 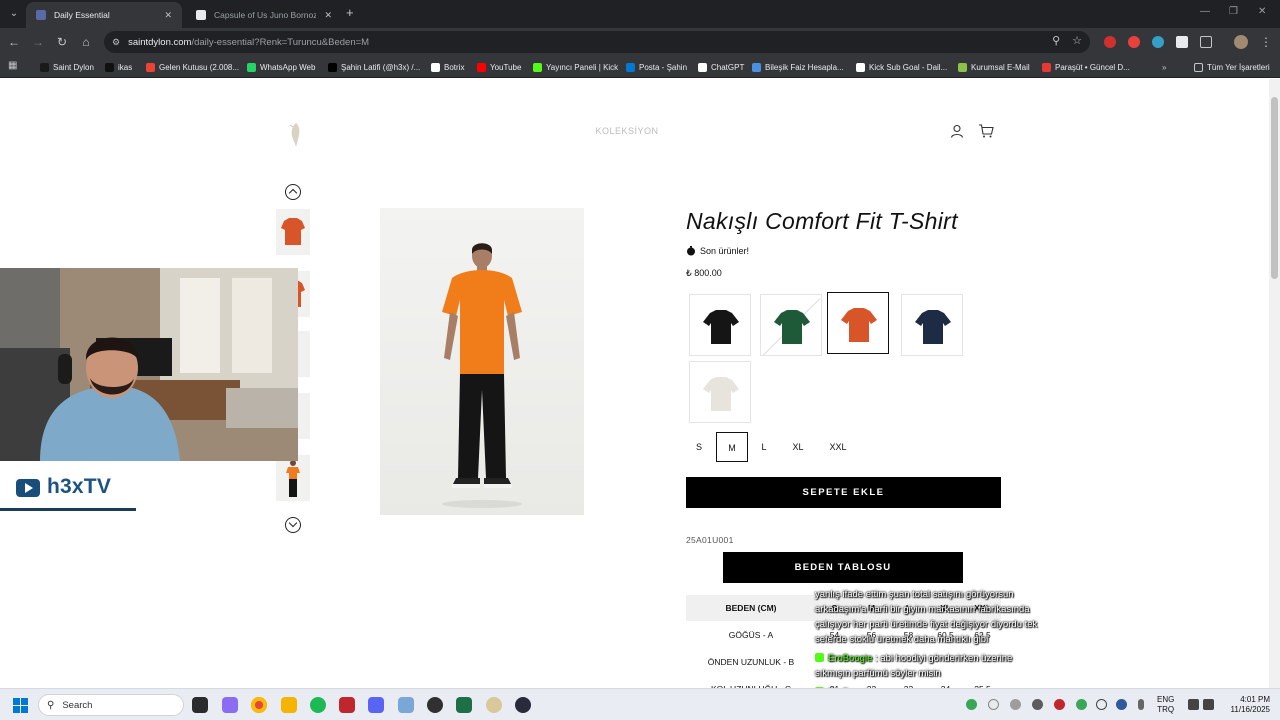 What do you see at coordinates (376, 705) in the screenshot?
I see `discord-icon` at bounding box center [376, 705].